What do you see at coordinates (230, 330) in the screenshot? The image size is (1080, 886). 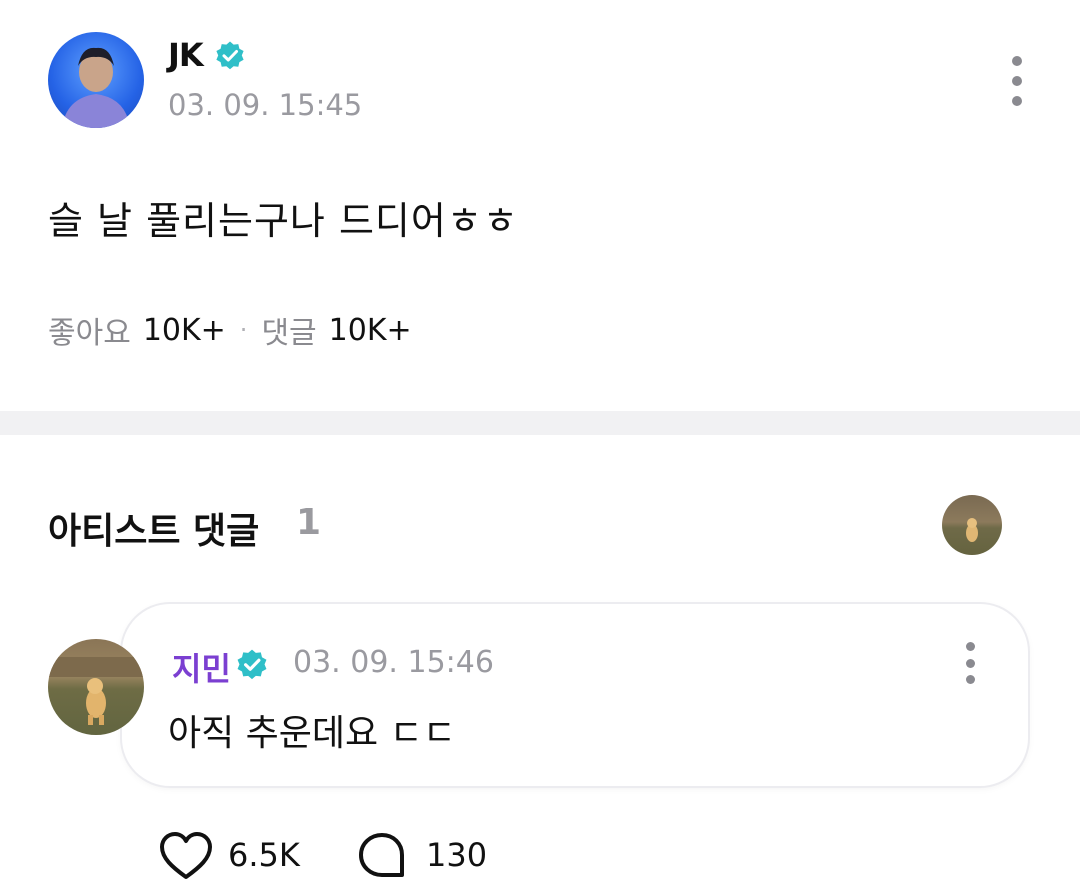 I see `post-stats: 좋아요 10K+ · 댓글 10K+` at bounding box center [230, 330].